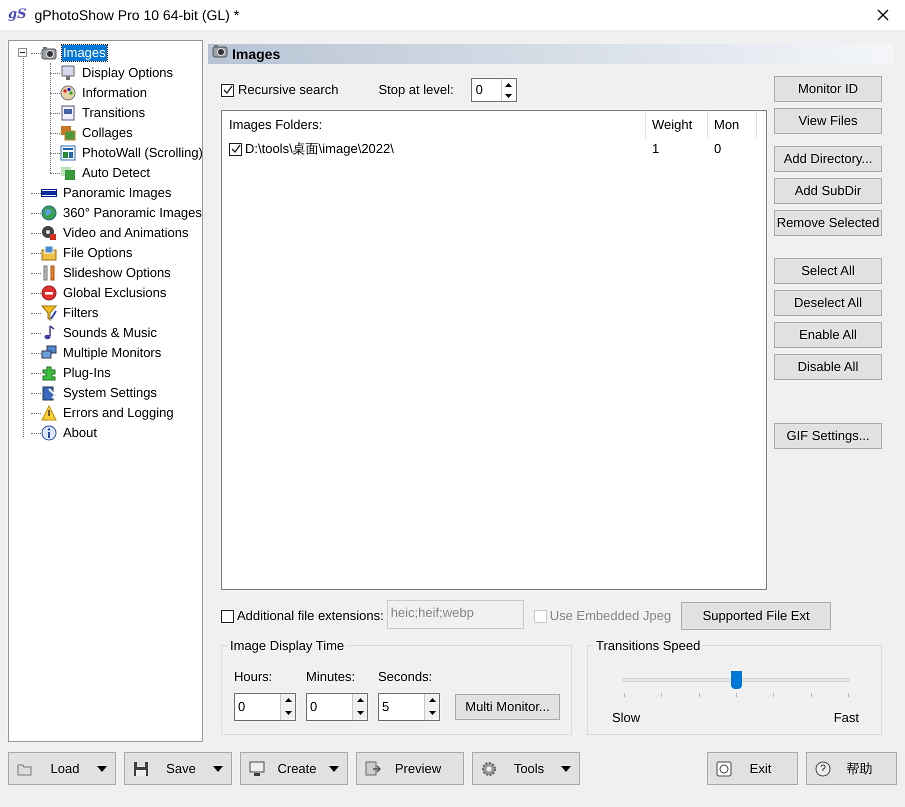  I want to click on button: Supported File Ext, so click(756, 616).